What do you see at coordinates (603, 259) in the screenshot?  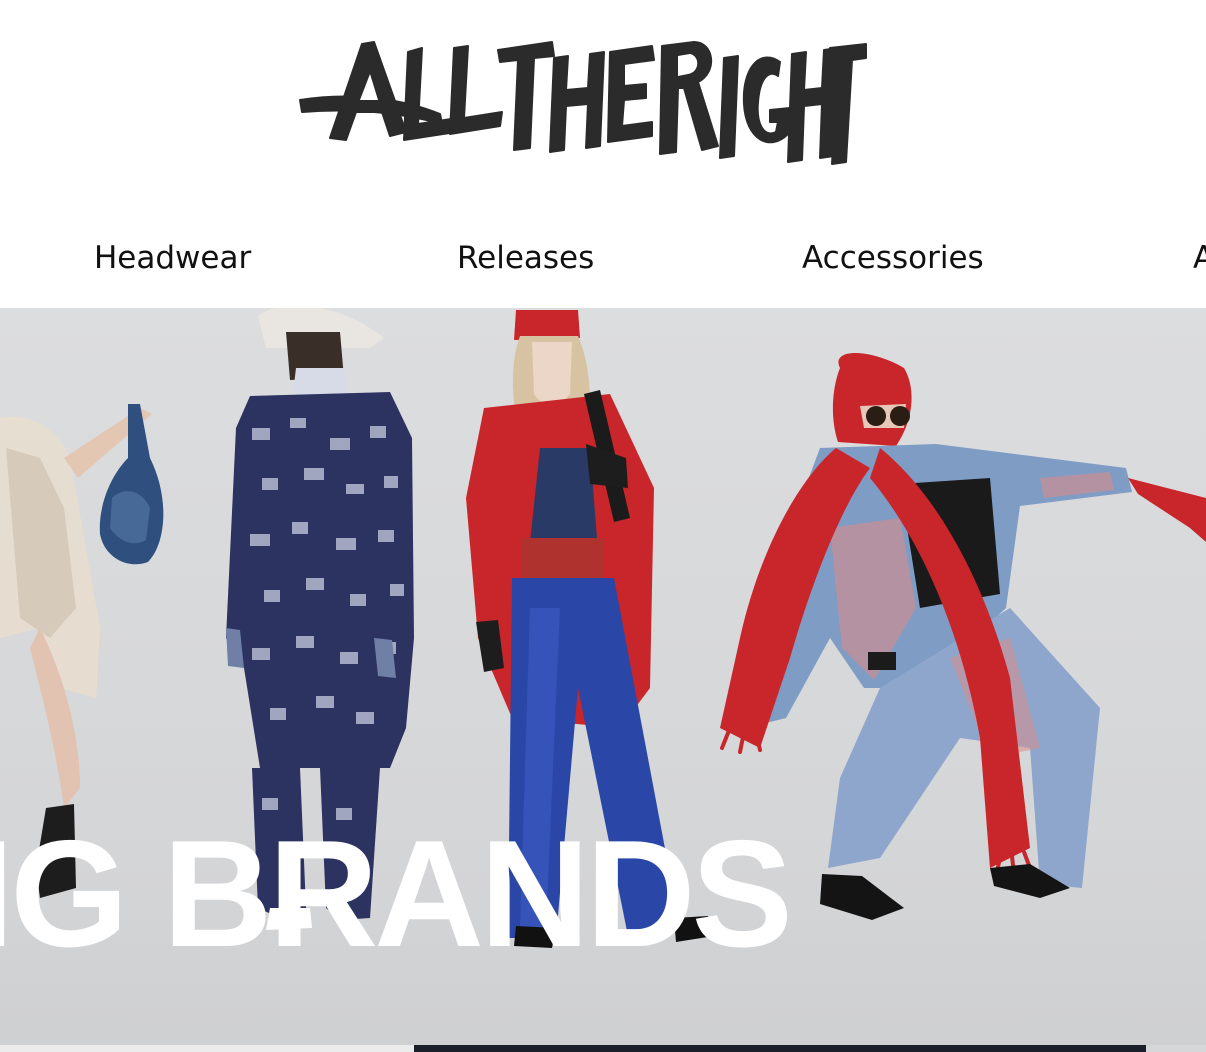 I see `category-nav: Headwear Releases Accessories A` at bounding box center [603, 259].